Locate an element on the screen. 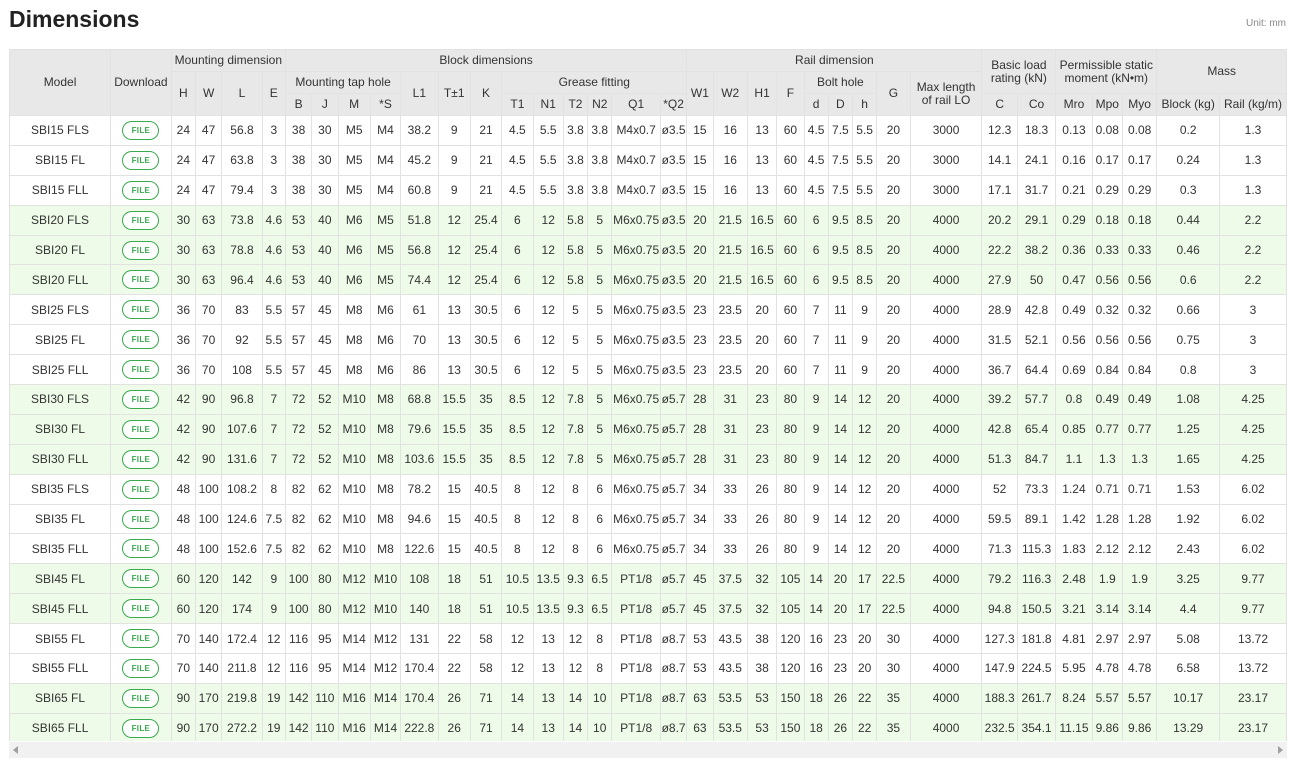 The width and height of the screenshot is (1298, 768). value-cell: 45 is located at coordinates (700, 579).